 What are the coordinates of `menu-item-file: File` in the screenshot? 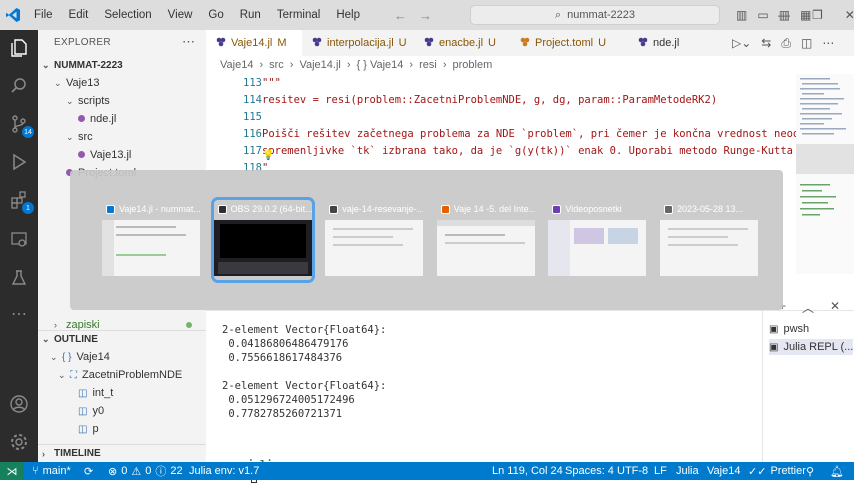 It's located at (43, 15).